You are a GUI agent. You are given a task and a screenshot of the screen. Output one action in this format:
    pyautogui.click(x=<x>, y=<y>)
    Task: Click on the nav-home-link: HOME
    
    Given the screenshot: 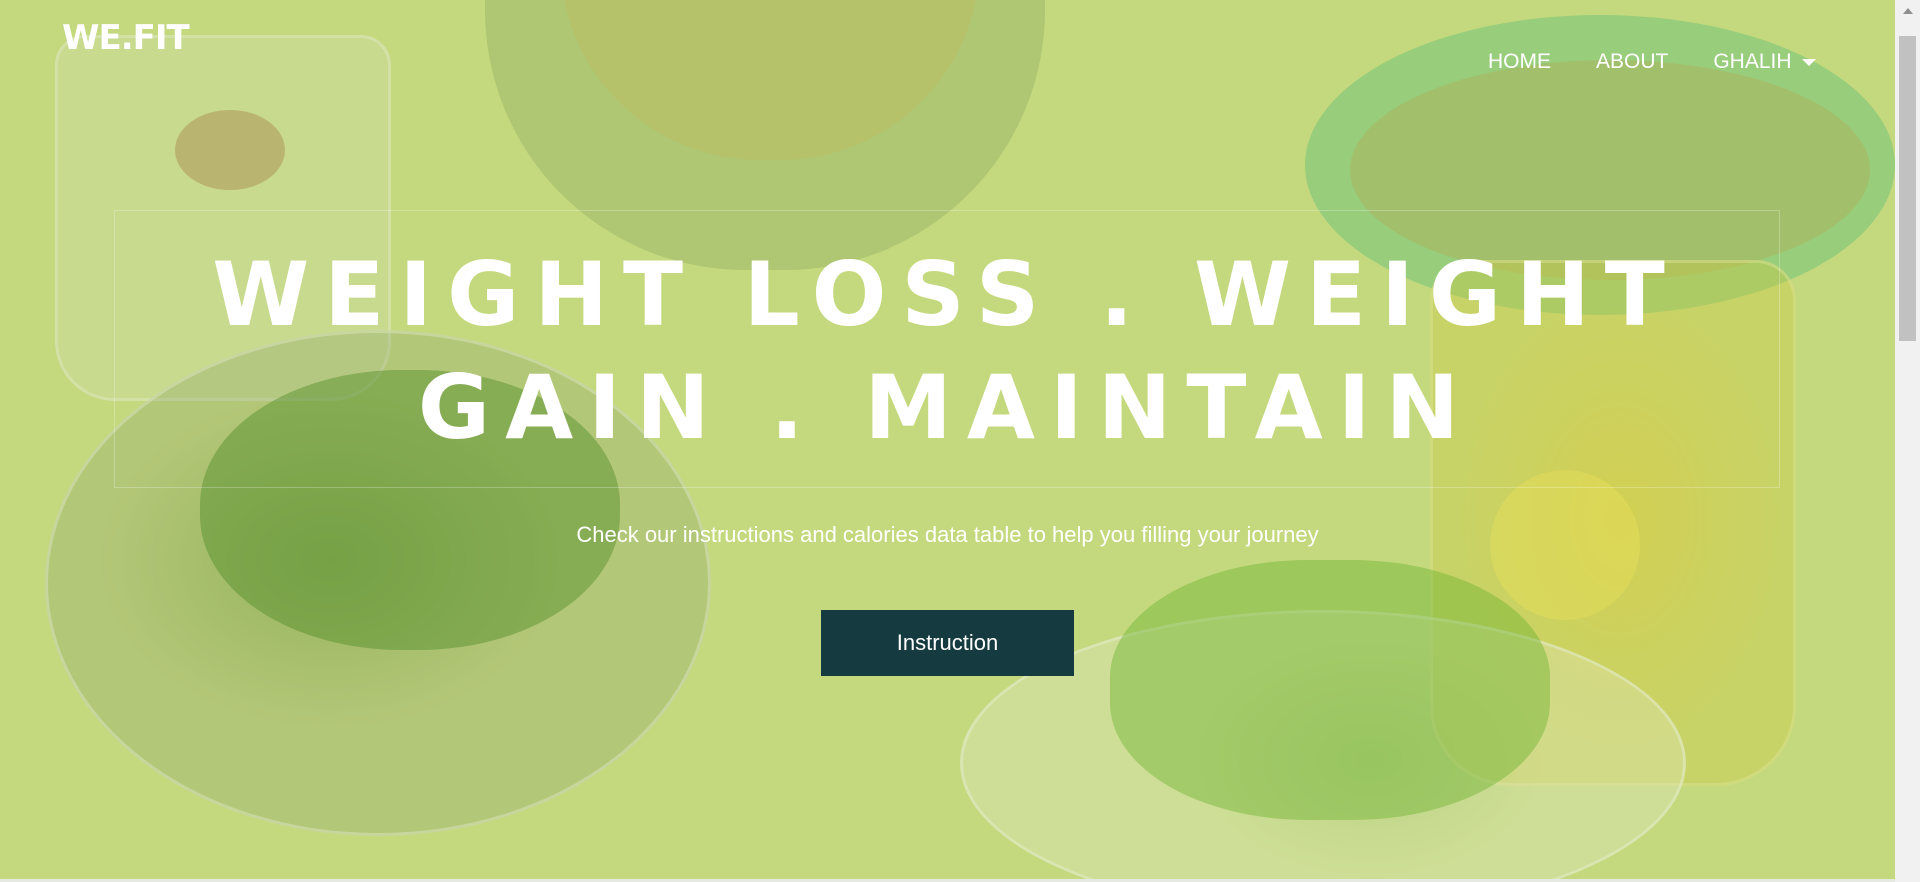 What is the action you would take?
    pyautogui.click(x=1519, y=62)
    